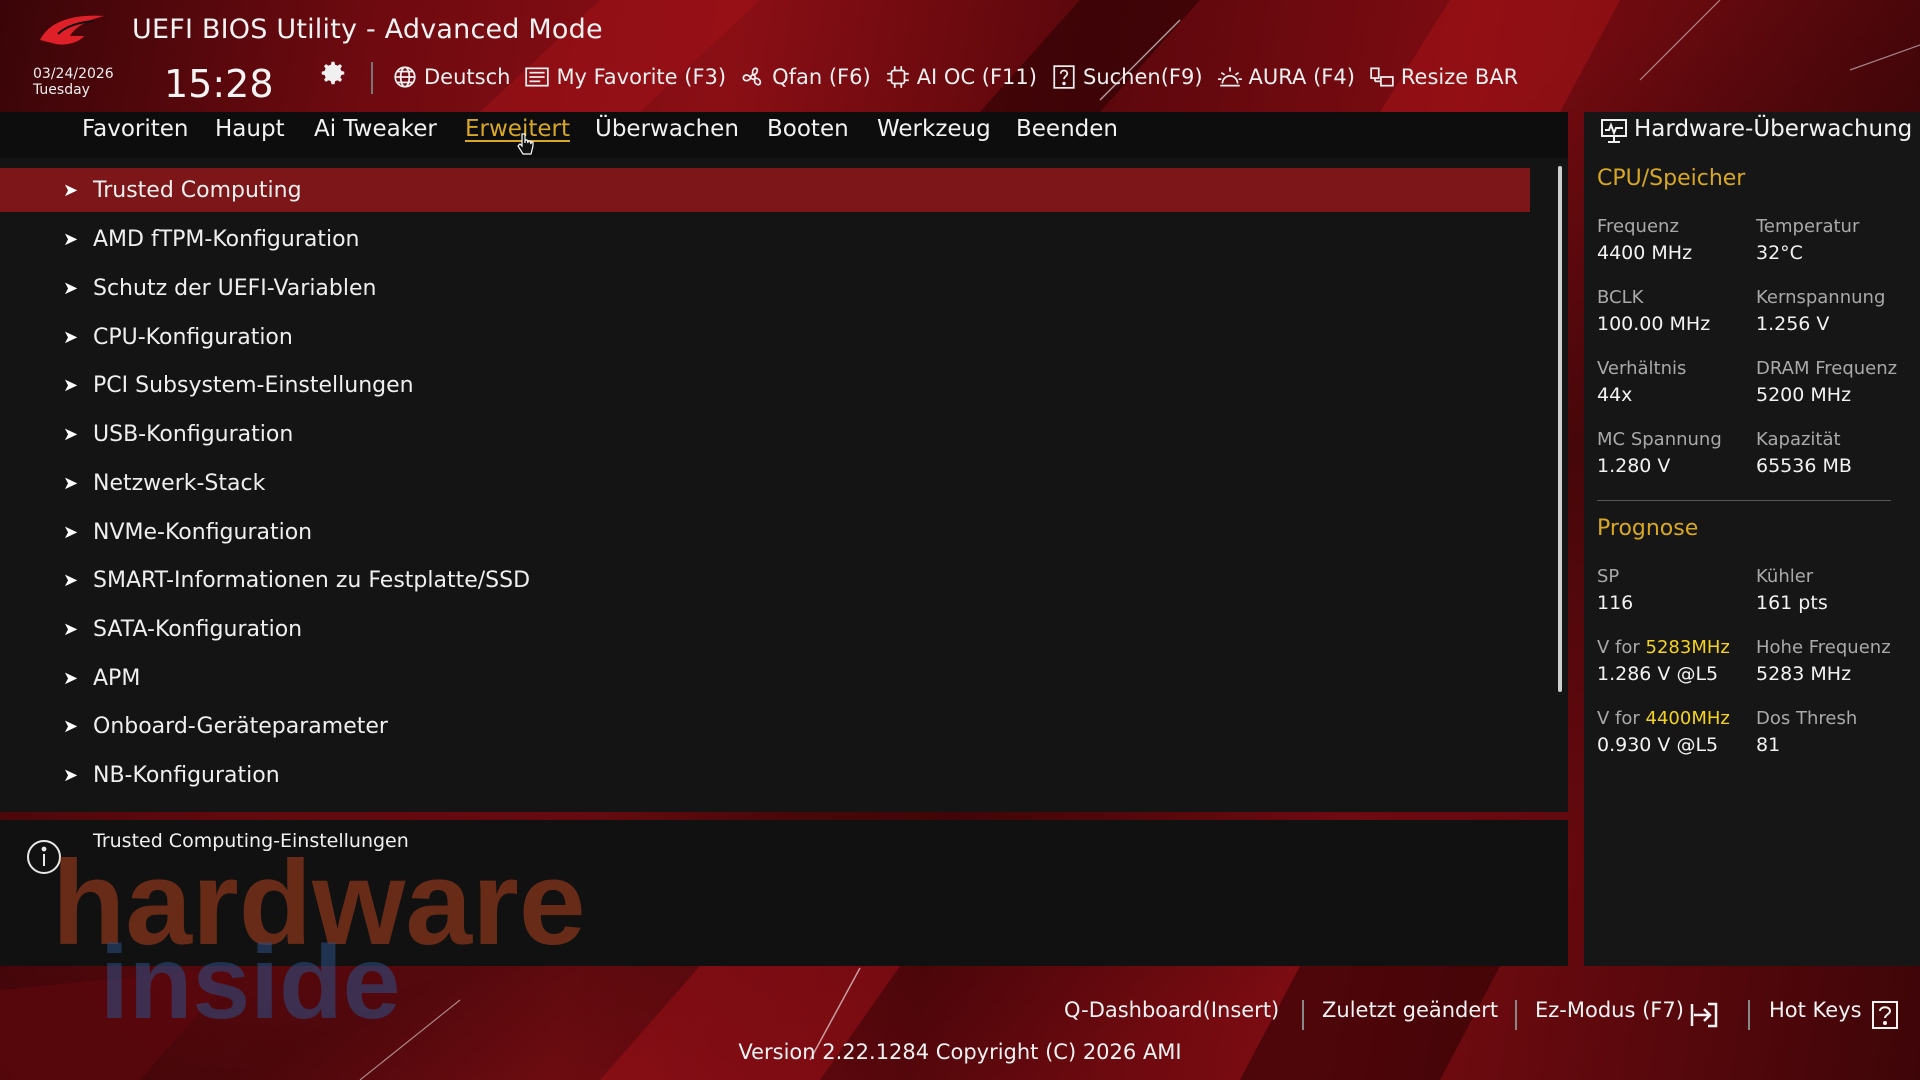 Image resolution: width=1920 pixels, height=1080 pixels. I want to click on fan-icon, so click(752, 76).